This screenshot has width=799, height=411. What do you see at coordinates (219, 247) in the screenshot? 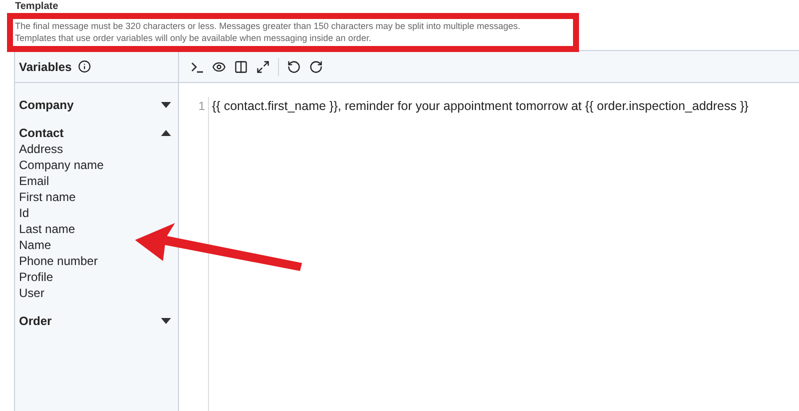
I see `arrow-icon` at bounding box center [219, 247].